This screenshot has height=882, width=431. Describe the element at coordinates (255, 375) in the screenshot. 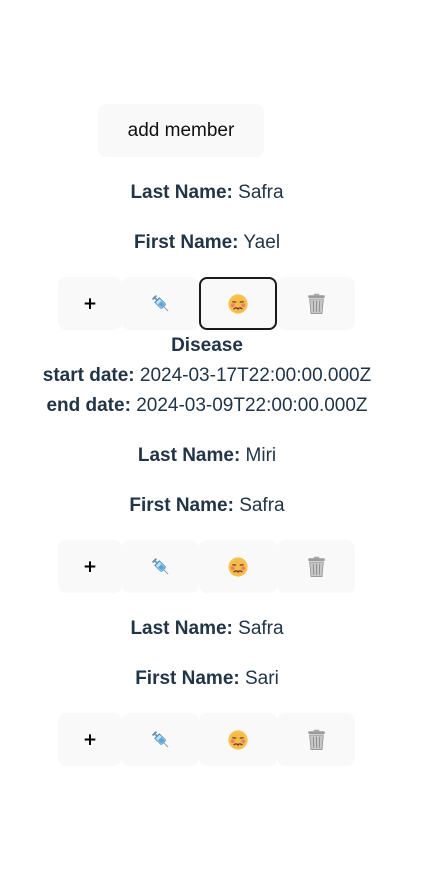

I see `start-date-value: 2024-03-17T22:00:00.000Z` at that location.